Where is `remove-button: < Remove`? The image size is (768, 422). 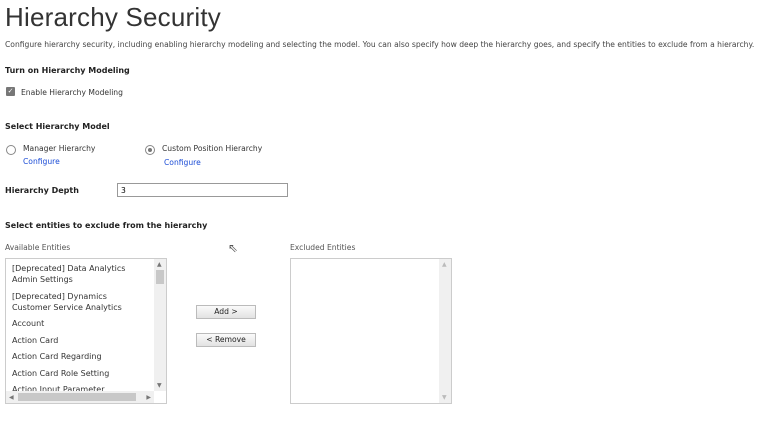
remove-button: < Remove is located at coordinates (226, 340).